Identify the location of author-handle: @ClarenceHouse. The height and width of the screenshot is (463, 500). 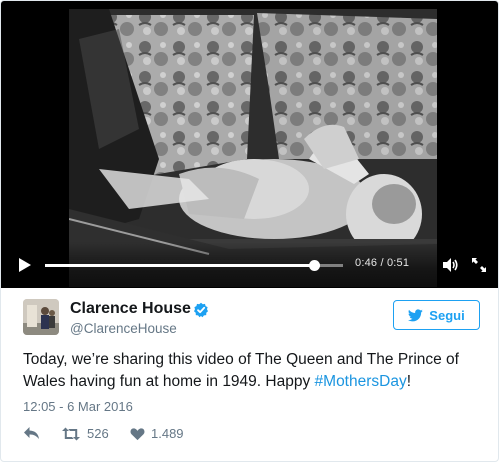
(123, 328).